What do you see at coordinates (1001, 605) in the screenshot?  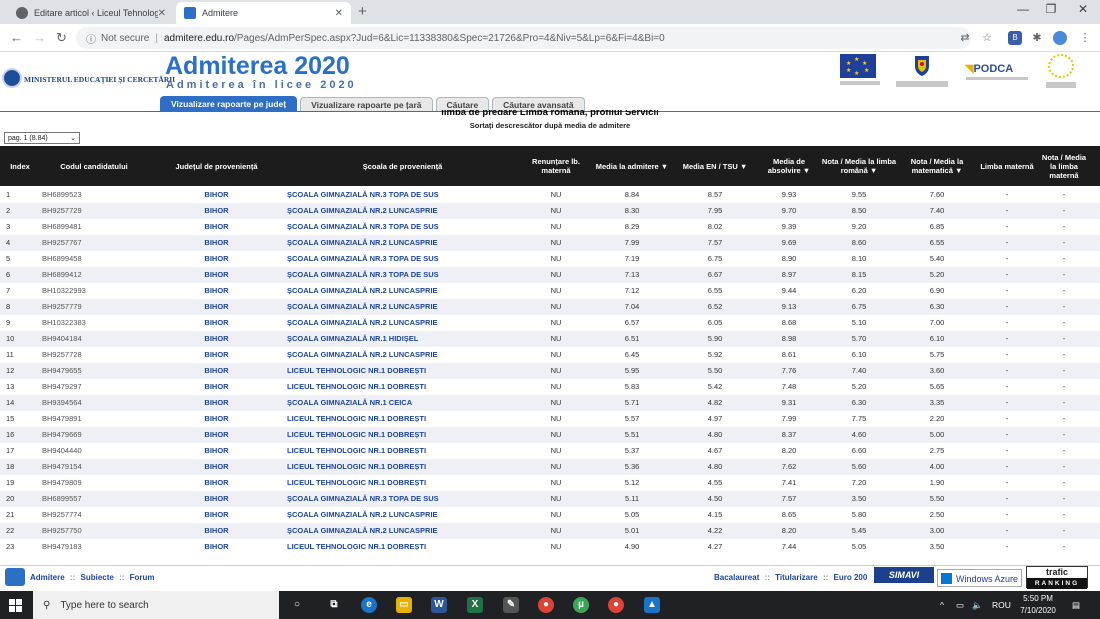 I see `language-indicator: ROU` at bounding box center [1001, 605].